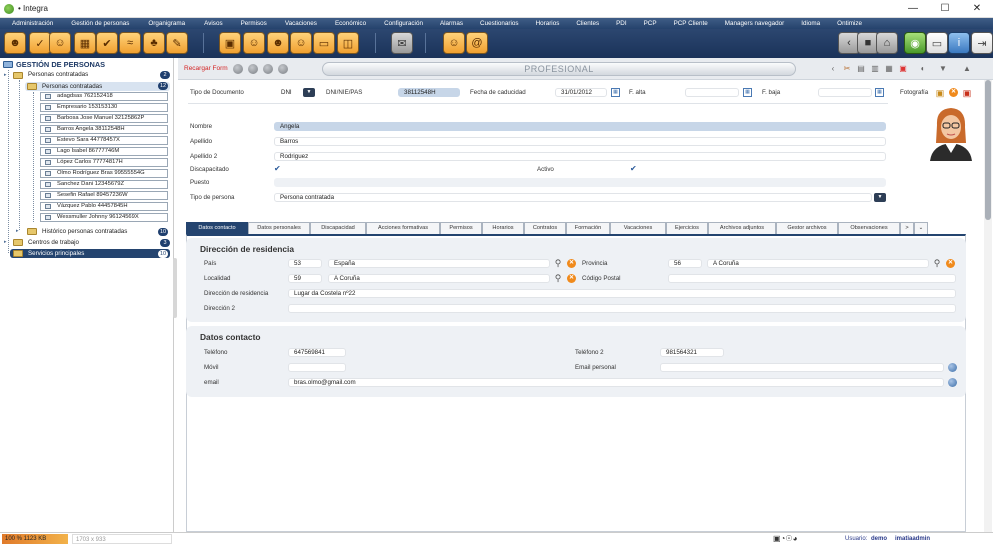 This screenshot has width=993, height=545. What do you see at coordinates (104, 217) in the screenshot?
I see `list-item: Wessmuller Johnny 96124569X` at bounding box center [104, 217].